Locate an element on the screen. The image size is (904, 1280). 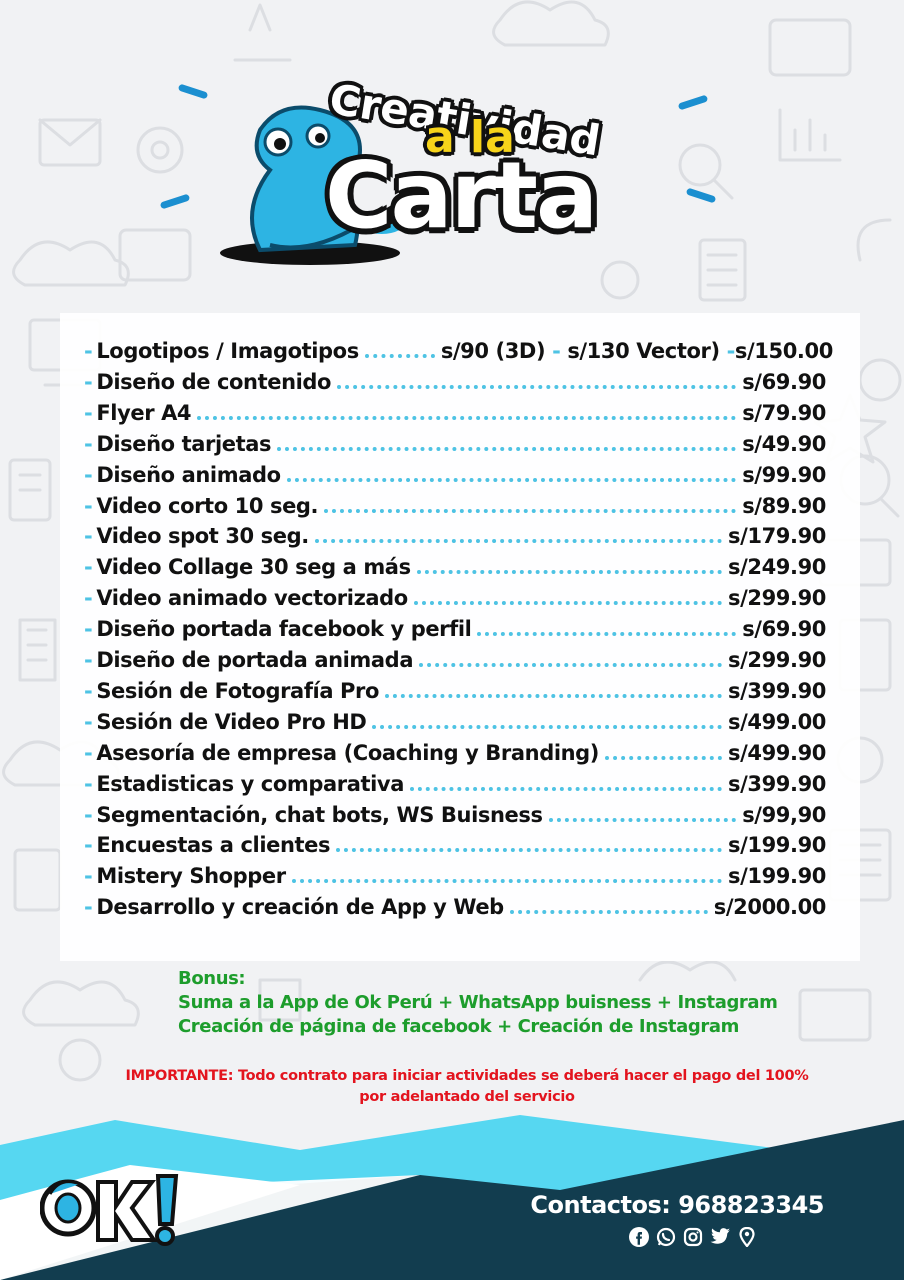
facebook-icon is located at coordinates (639, 1237).